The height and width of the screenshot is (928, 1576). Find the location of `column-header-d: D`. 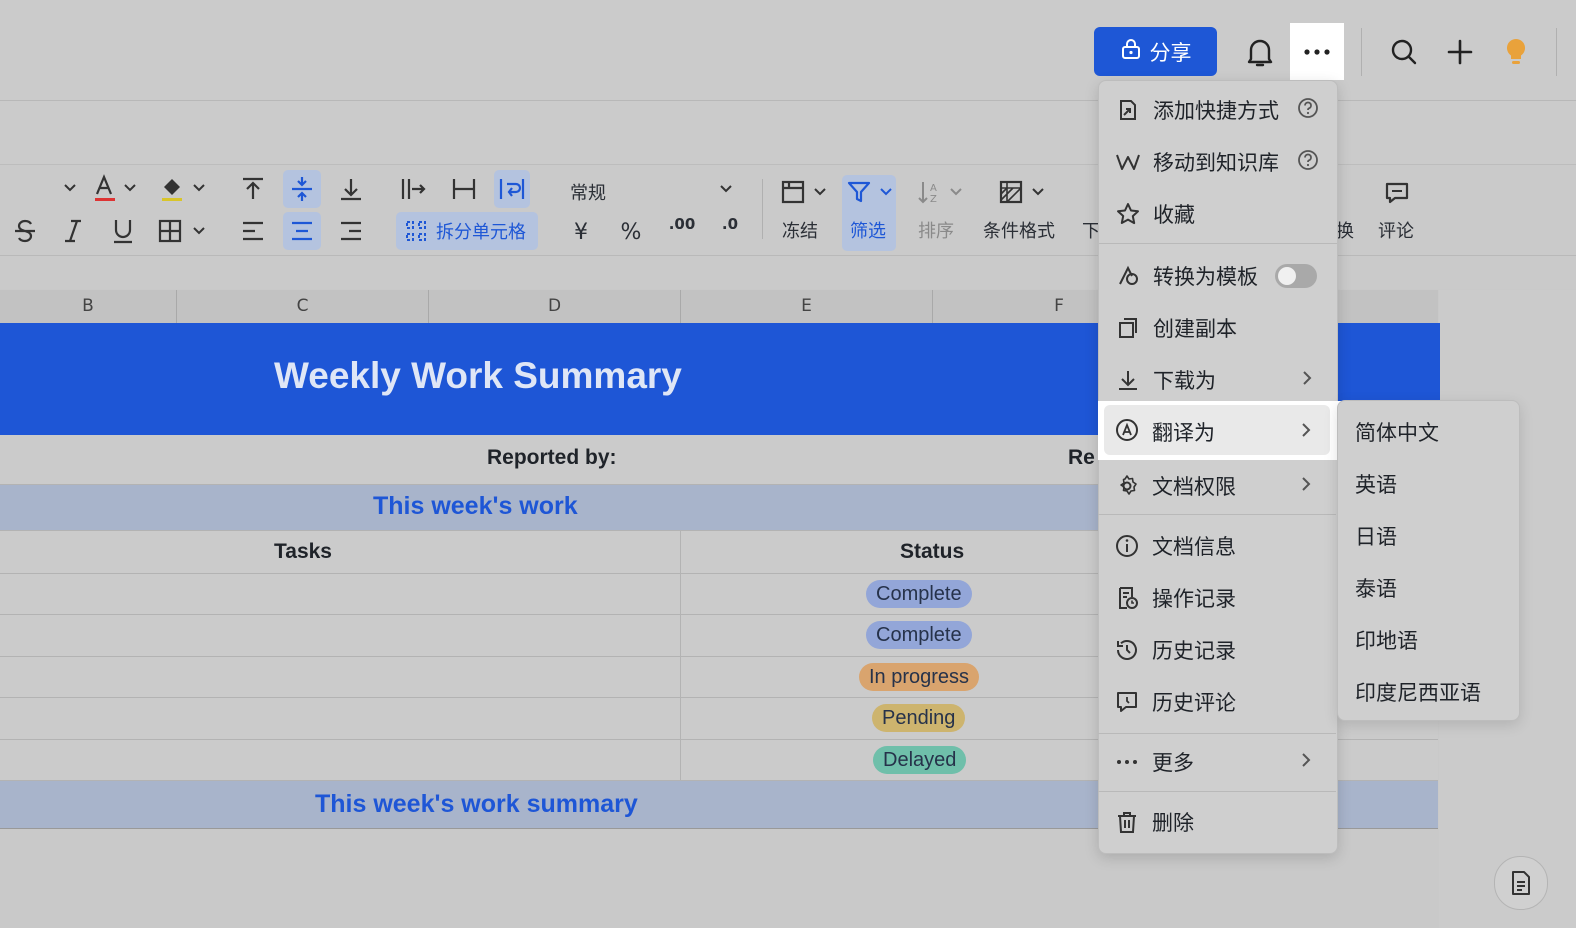

column-header-d: D is located at coordinates (555, 306).